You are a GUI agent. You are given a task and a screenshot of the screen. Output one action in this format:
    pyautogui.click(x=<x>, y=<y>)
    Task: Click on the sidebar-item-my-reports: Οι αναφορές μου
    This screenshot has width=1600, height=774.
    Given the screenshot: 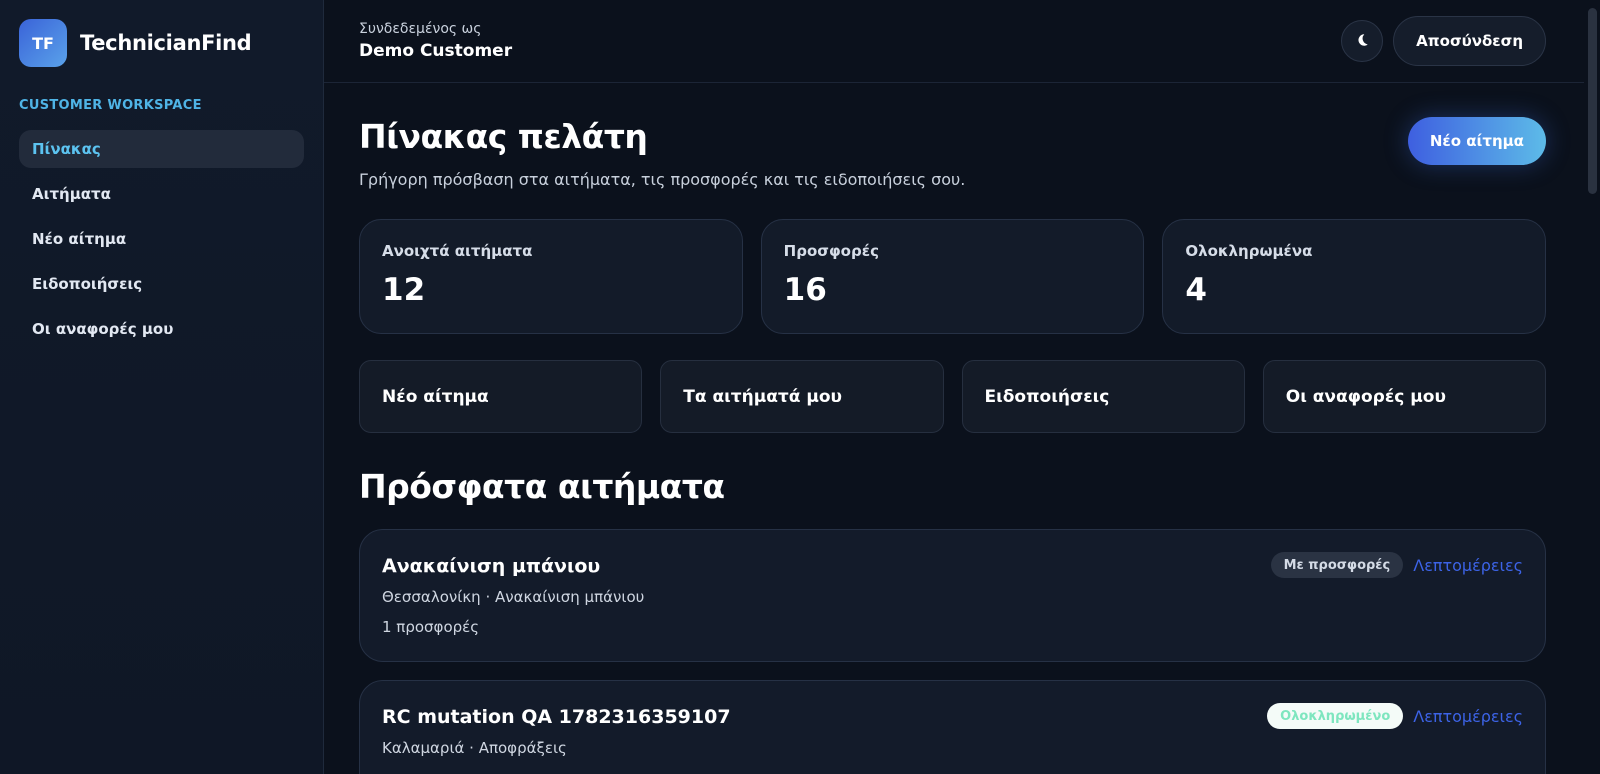 What is the action you would take?
    pyautogui.click(x=161, y=329)
    